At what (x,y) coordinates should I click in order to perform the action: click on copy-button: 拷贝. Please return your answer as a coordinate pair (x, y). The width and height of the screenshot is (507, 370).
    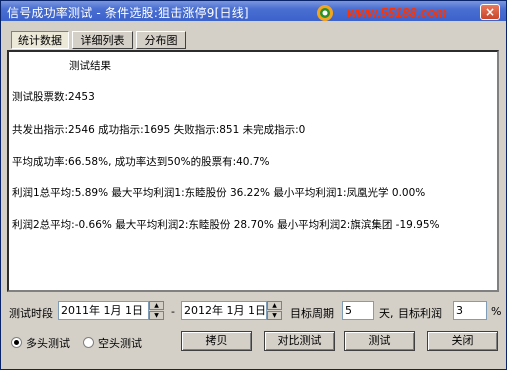
    Looking at the image, I should click on (216, 341).